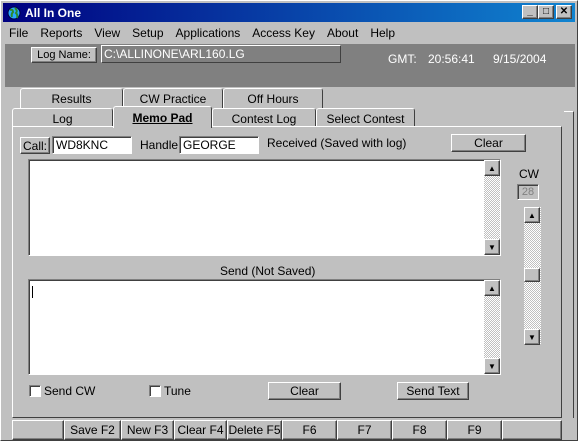 The image size is (578, 441). Describe the element at coordinates (273, 98) in the screenshot. I see `tab-off-hours: Off Hours` at that location.